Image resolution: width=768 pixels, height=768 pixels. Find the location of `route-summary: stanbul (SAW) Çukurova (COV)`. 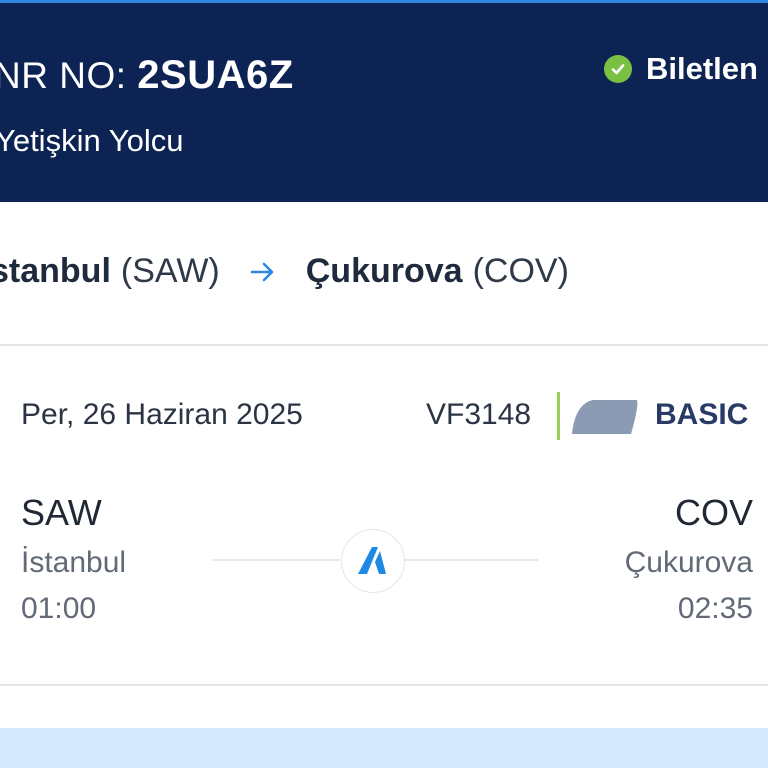

route-summary: stanbul (SAW) Çukurova (COV) is located at coordinates (284, 271).